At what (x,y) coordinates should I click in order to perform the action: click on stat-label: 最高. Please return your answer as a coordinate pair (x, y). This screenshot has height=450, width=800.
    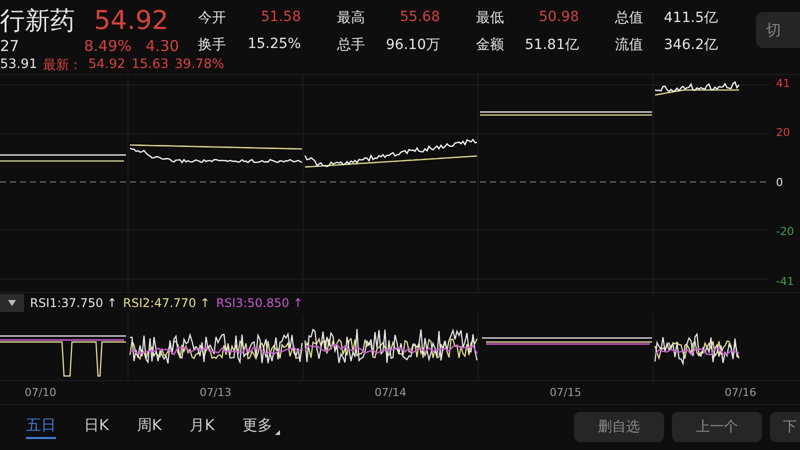
    Looking at the image, I should click on (350, 18).